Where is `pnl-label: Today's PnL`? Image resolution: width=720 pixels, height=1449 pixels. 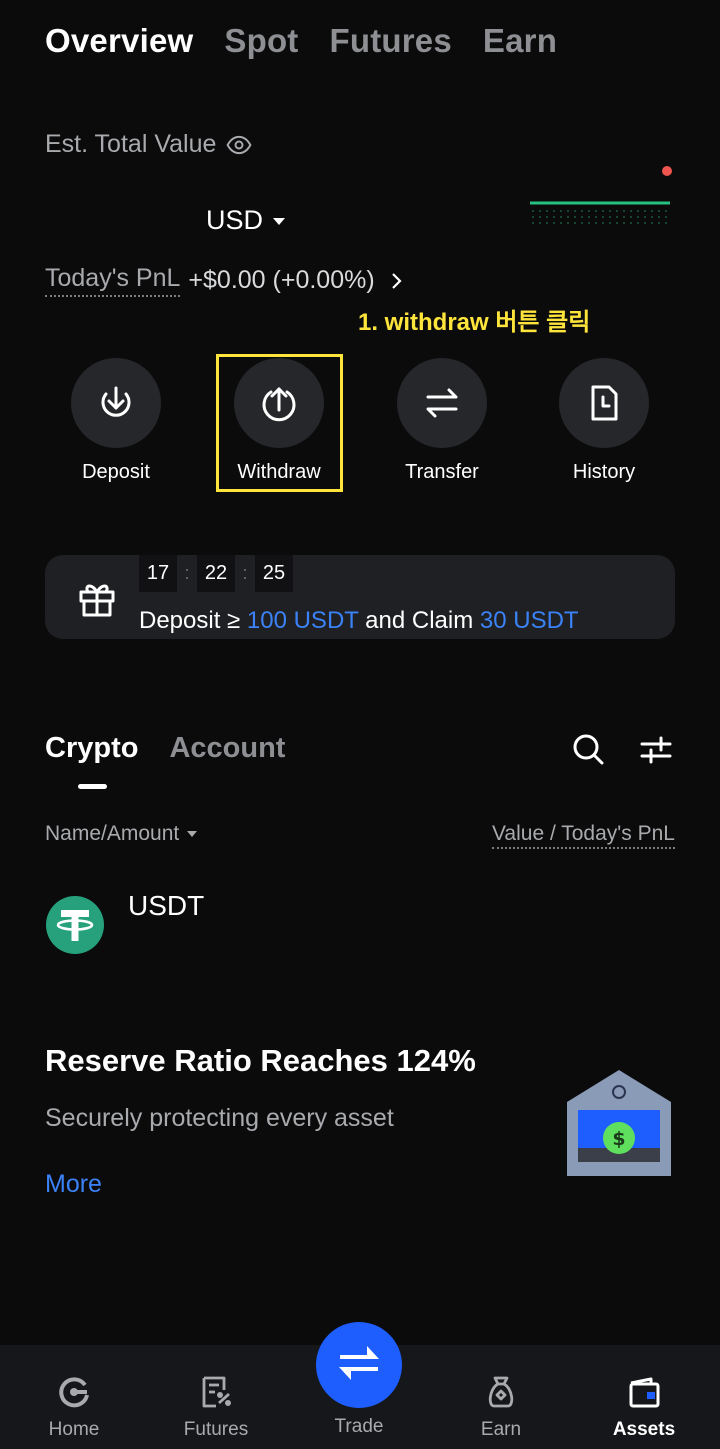
pnl-label: Today's PnL is located at coordinates (113, 280).